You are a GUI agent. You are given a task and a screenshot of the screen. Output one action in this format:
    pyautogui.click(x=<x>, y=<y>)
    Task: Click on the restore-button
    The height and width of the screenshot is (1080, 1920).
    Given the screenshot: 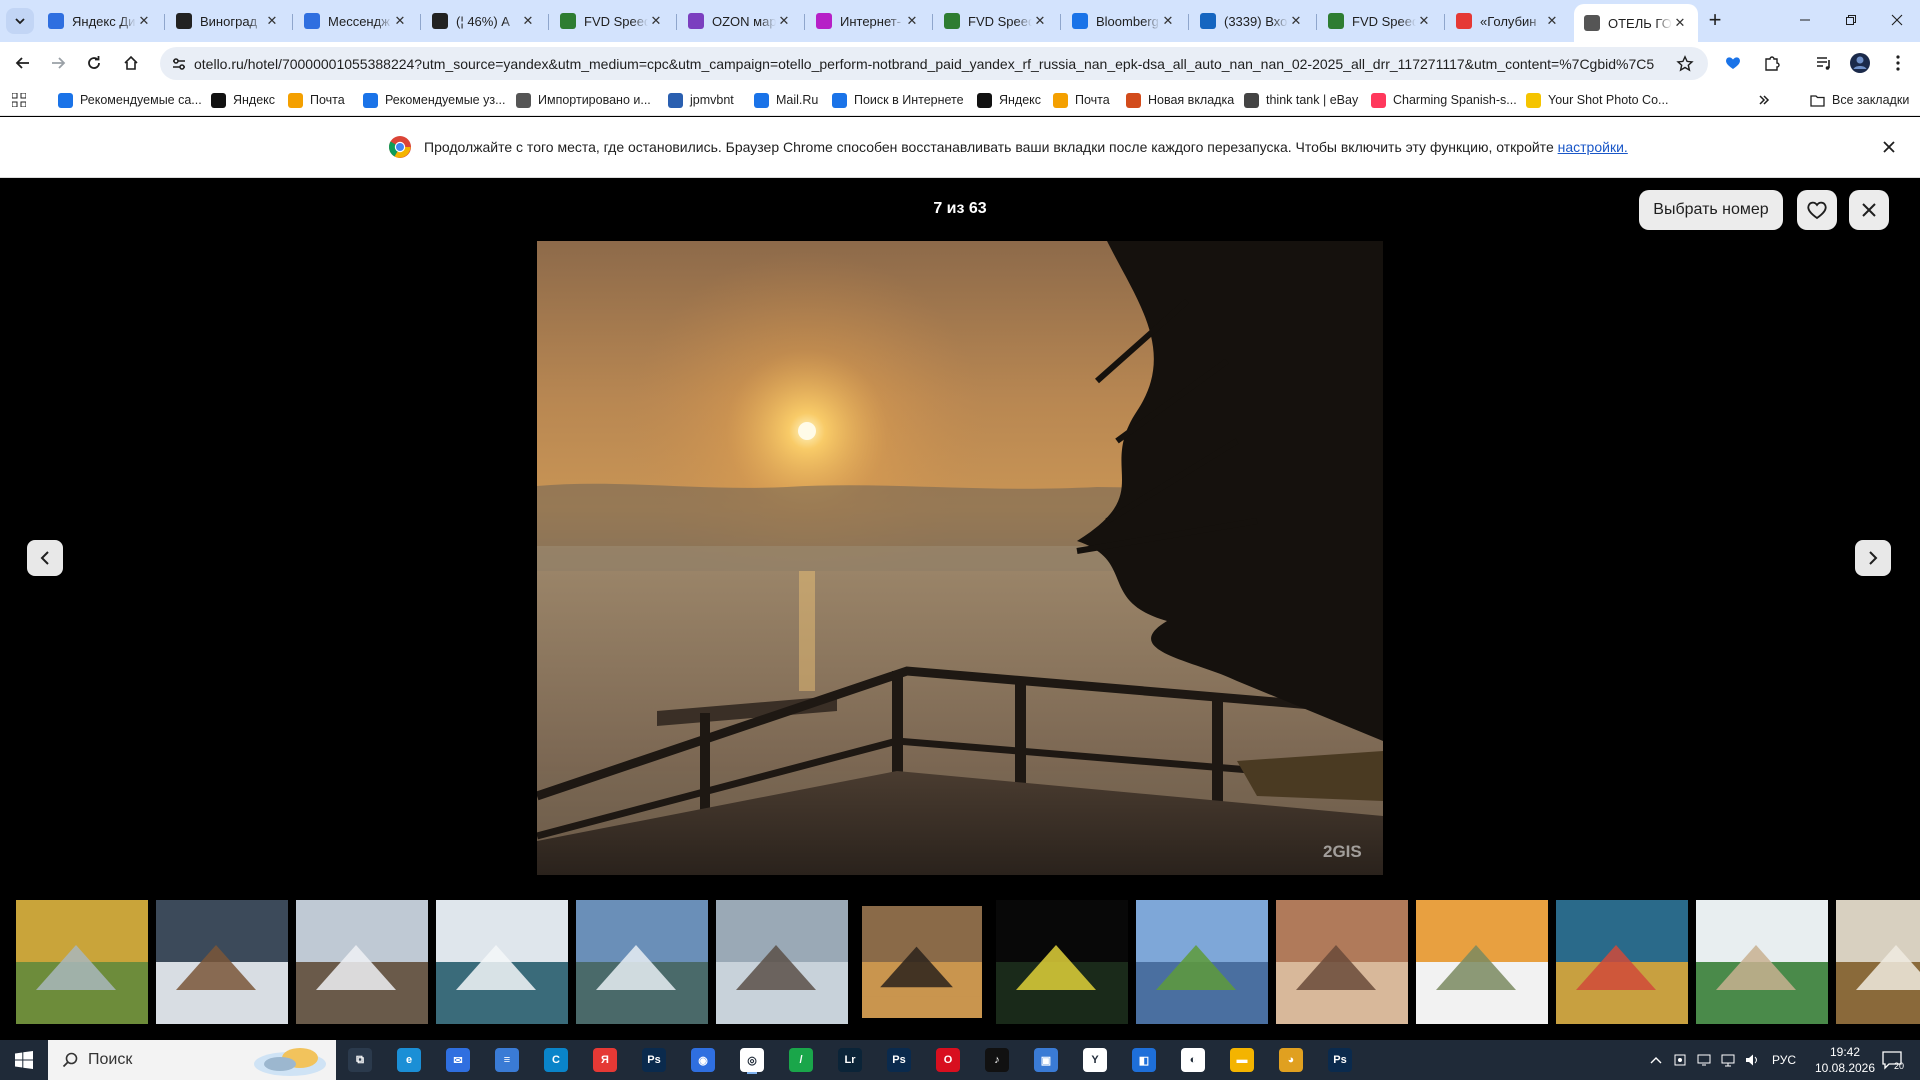 What is the action you would take?
    pyautogui.click(x=1851, y=20)
    